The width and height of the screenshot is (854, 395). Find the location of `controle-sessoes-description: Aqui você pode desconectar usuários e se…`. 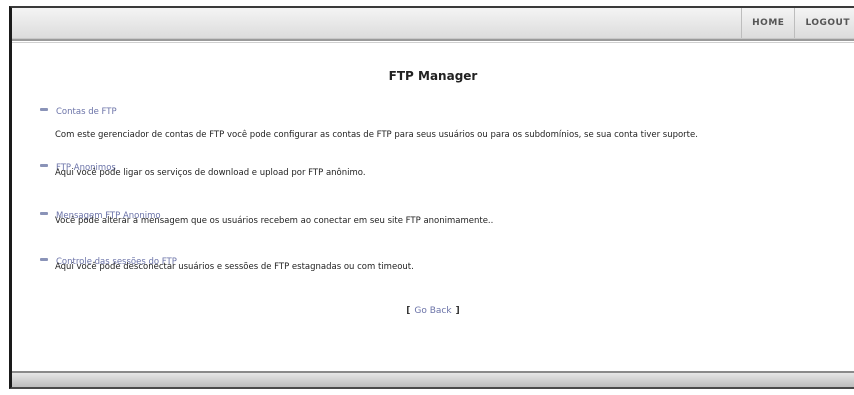

controle-sessoes-description: Aqui você pode desconectar usuários e se… is located at coordinates (234, 267).